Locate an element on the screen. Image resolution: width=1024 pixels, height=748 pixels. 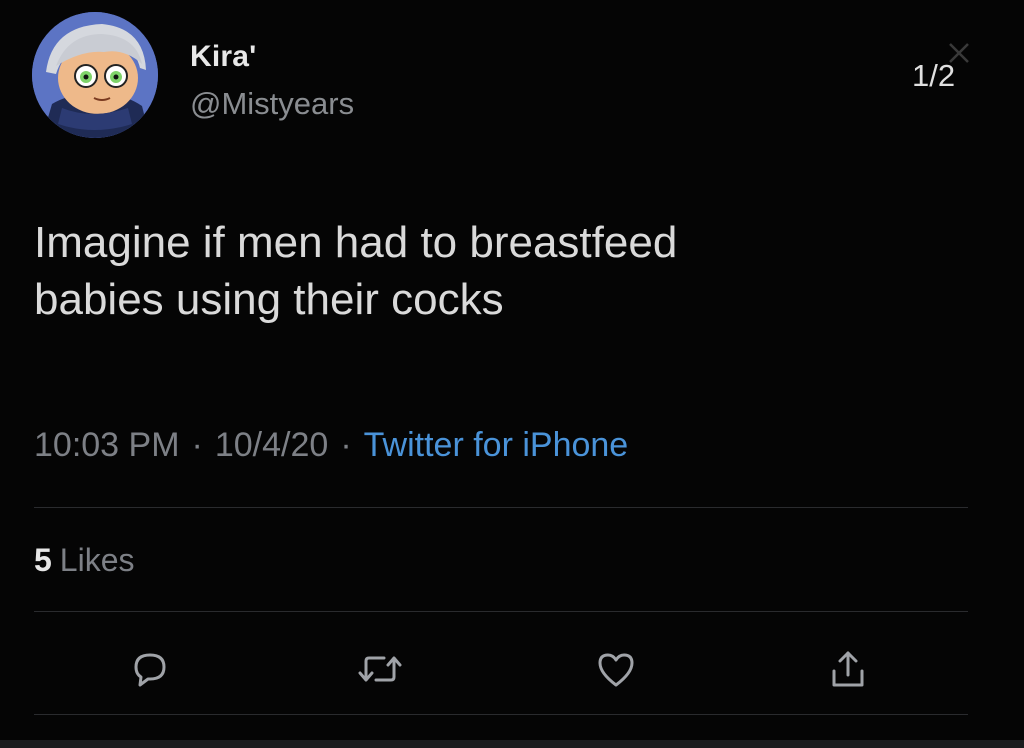
heart-icon is located at coordinates (616, 670).